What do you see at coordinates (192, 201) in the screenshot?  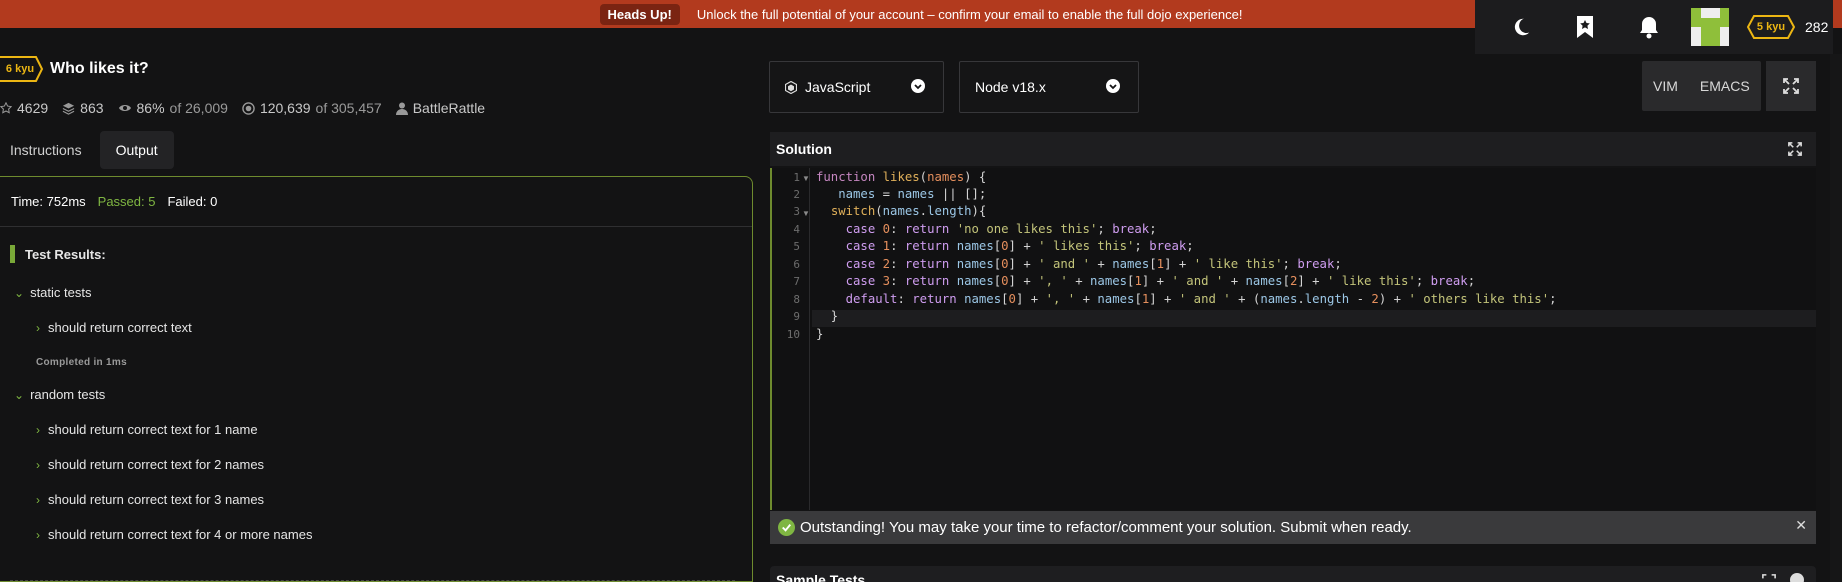 I see `failed-label: Failed: 0` at bounding box center [192, 201].